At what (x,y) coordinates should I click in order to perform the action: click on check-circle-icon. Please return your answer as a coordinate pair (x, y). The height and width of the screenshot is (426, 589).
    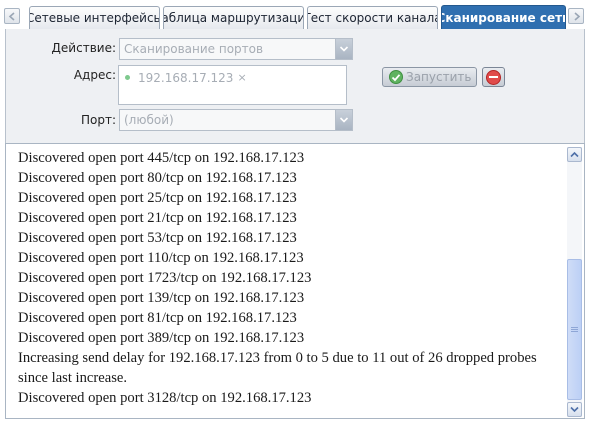
    Looking at the image, I should click on (396, 77).